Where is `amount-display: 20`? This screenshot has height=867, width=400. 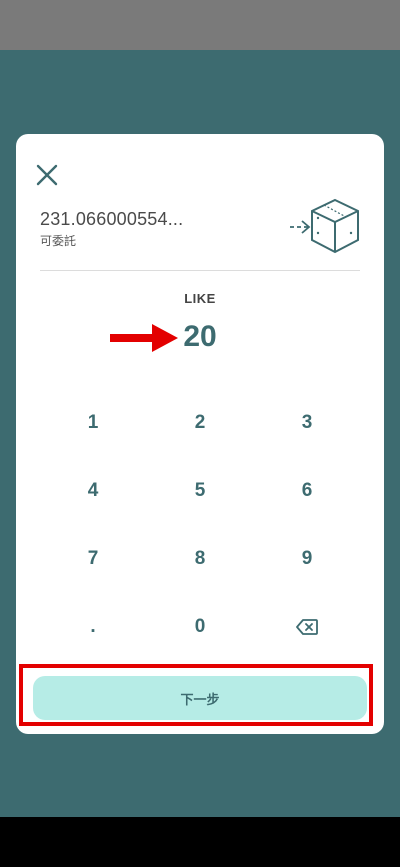 amount-display: 20 is located at coordinates (200, 336).